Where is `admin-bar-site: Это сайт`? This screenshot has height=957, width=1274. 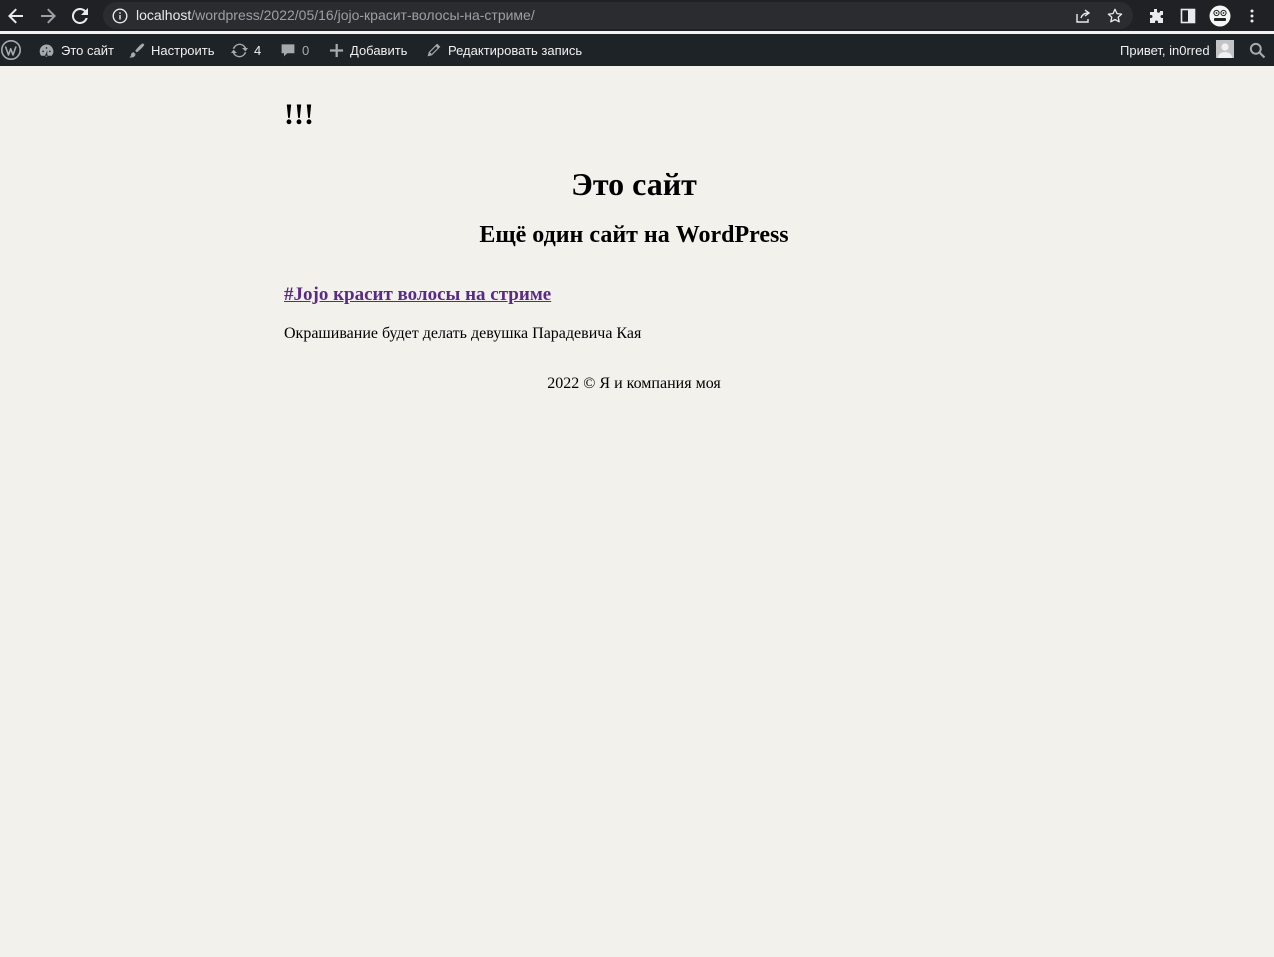
admin-bar-site: Это сайт is located at coordinates (76, 50).